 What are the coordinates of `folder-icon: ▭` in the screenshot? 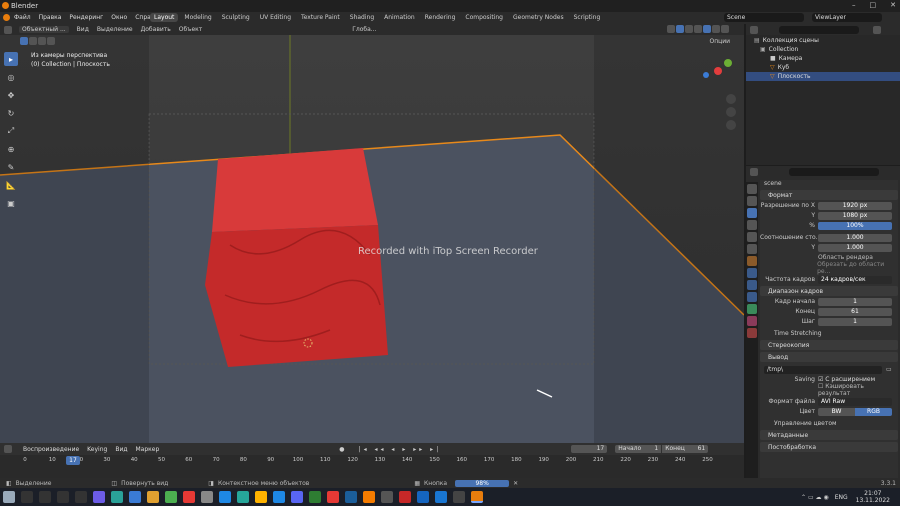 It's located at (889, 369).